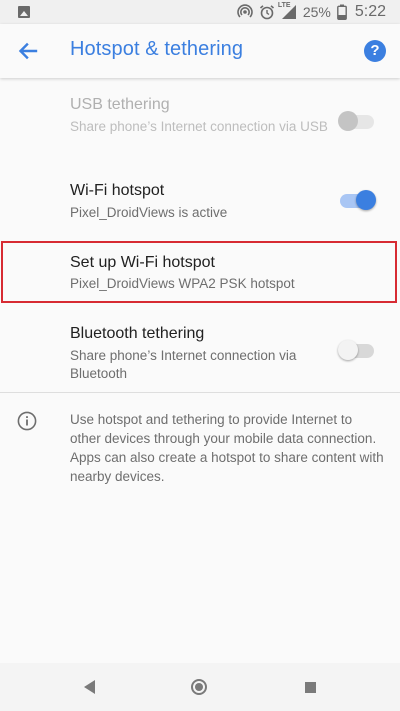 The image size is (400, 711). I want to click on bluetooth-tethering-toggle, so click(356, 350).